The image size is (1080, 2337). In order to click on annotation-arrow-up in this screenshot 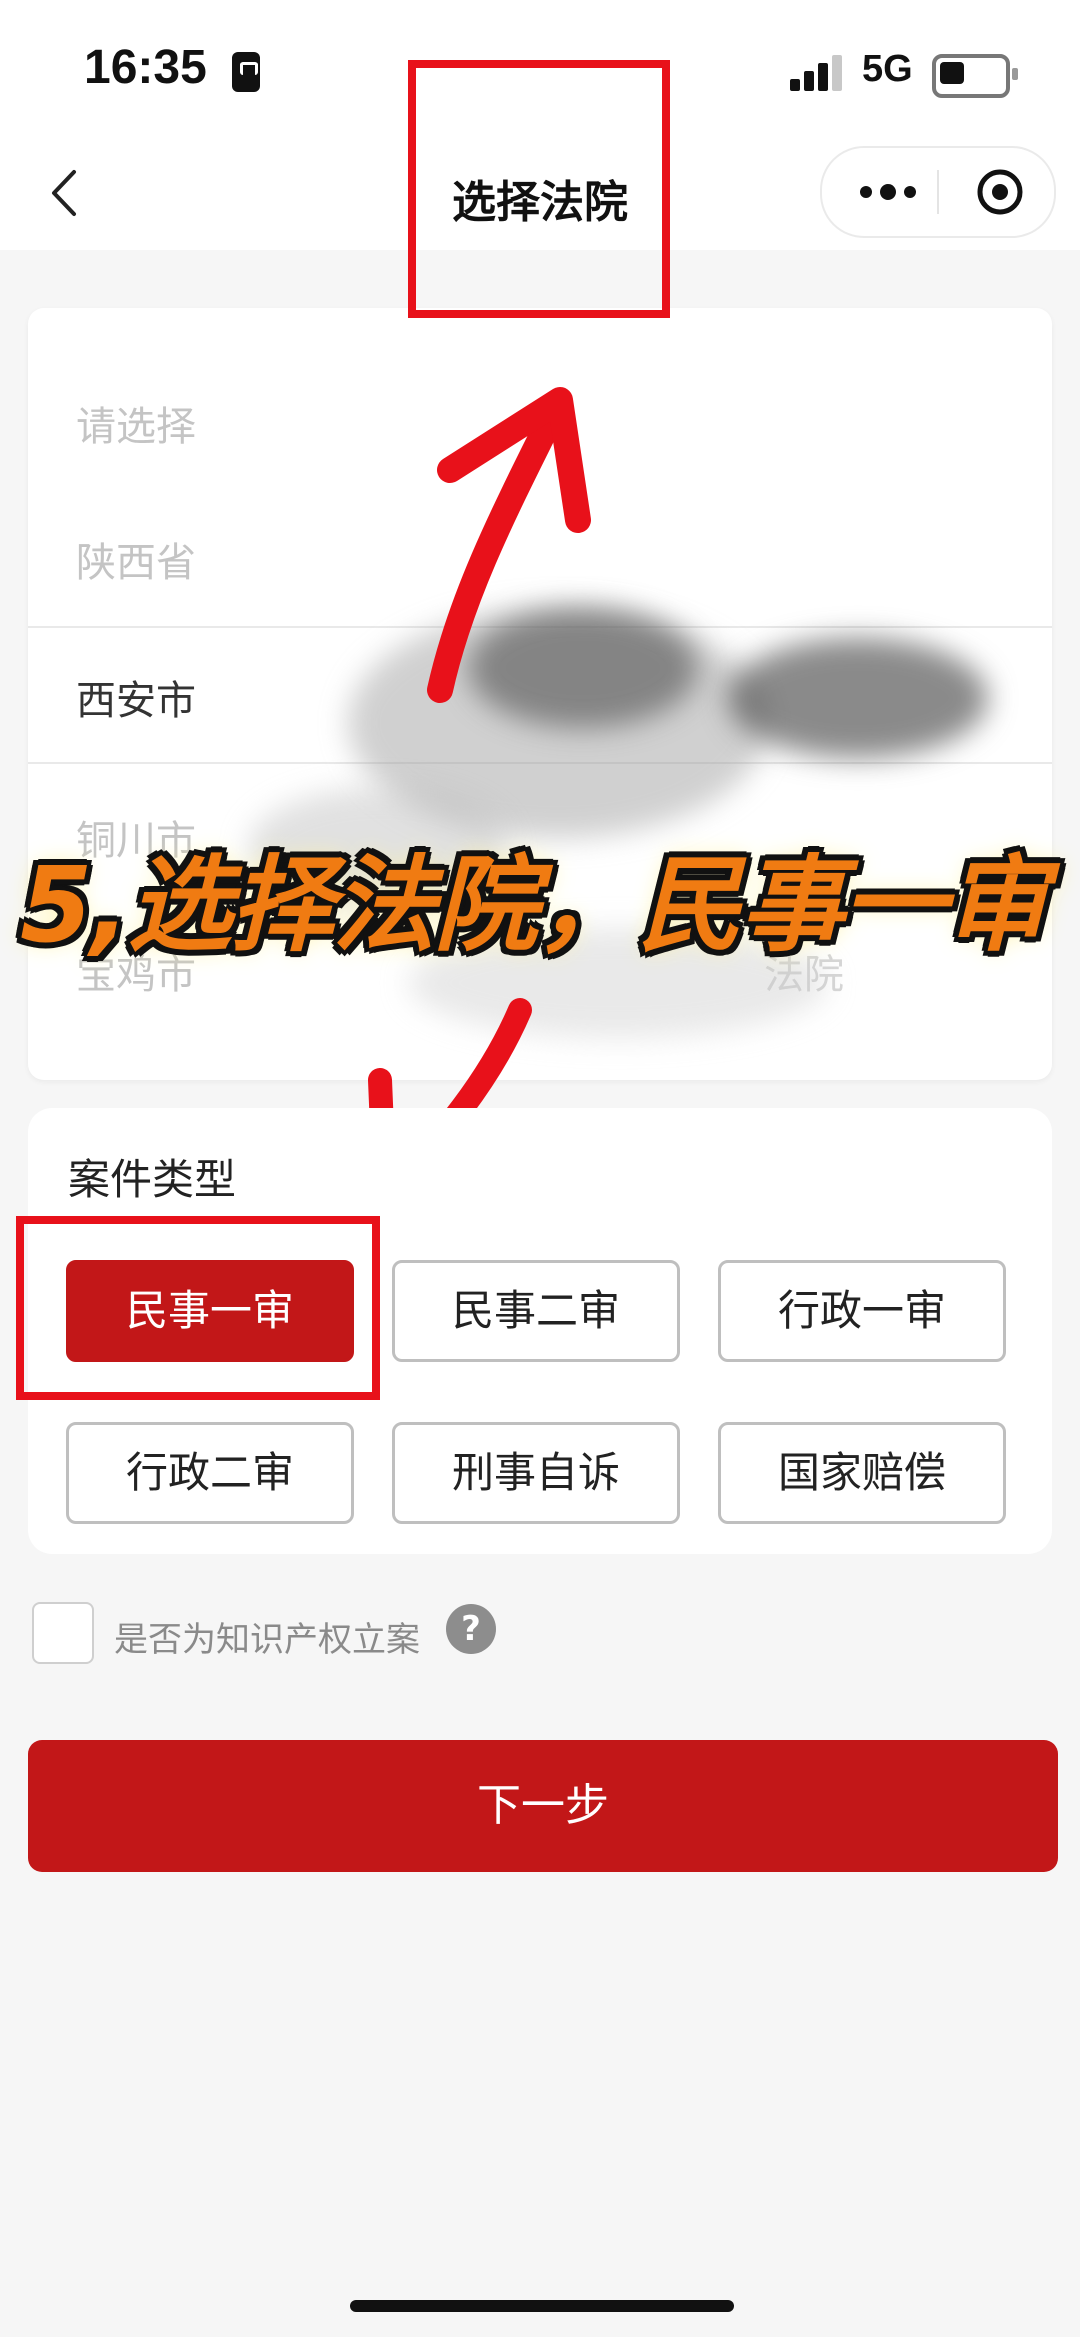, I will do `click(509, 545)`.